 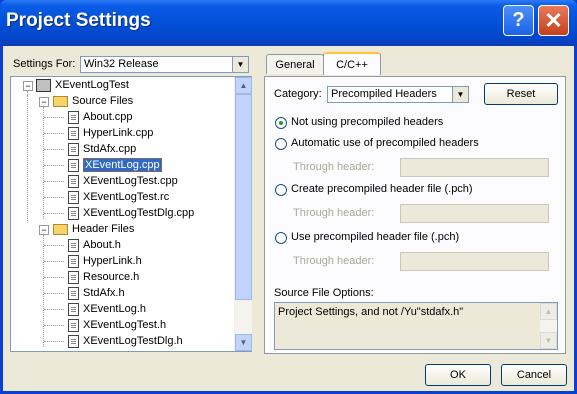 I want to click on tree-file-item: XEventLogTest.cpp, so click(x=123, y=181).